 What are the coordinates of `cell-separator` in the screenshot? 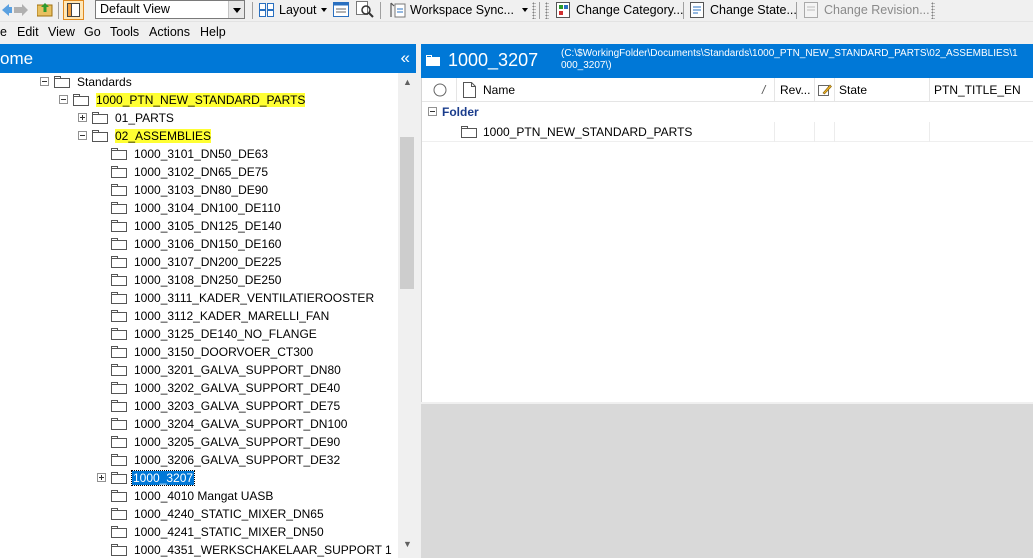 It's located at (834, 132).